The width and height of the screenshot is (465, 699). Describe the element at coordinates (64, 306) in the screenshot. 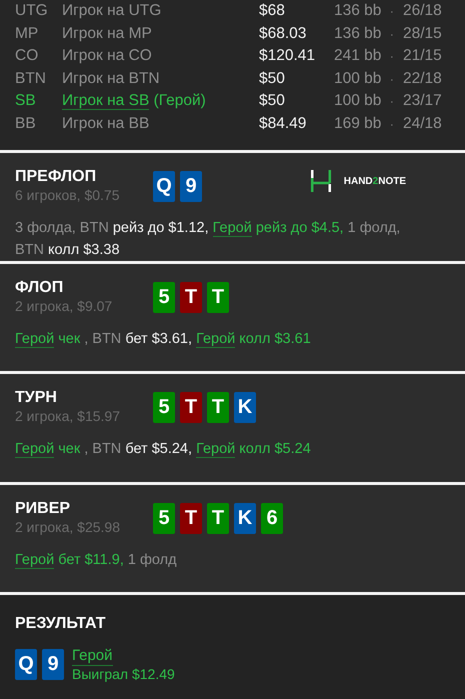

I see `street-info: 2 игрока, $9.07` at that location.